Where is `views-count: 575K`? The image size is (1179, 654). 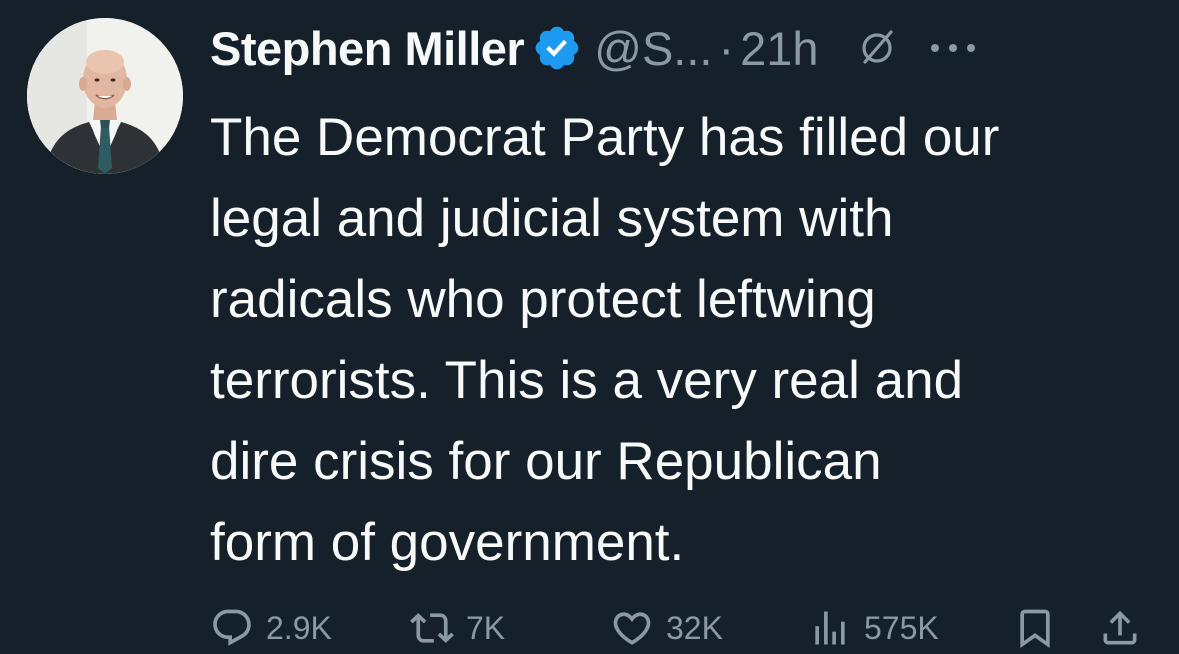
views-count: 575K is located at coordinates (901, 627).